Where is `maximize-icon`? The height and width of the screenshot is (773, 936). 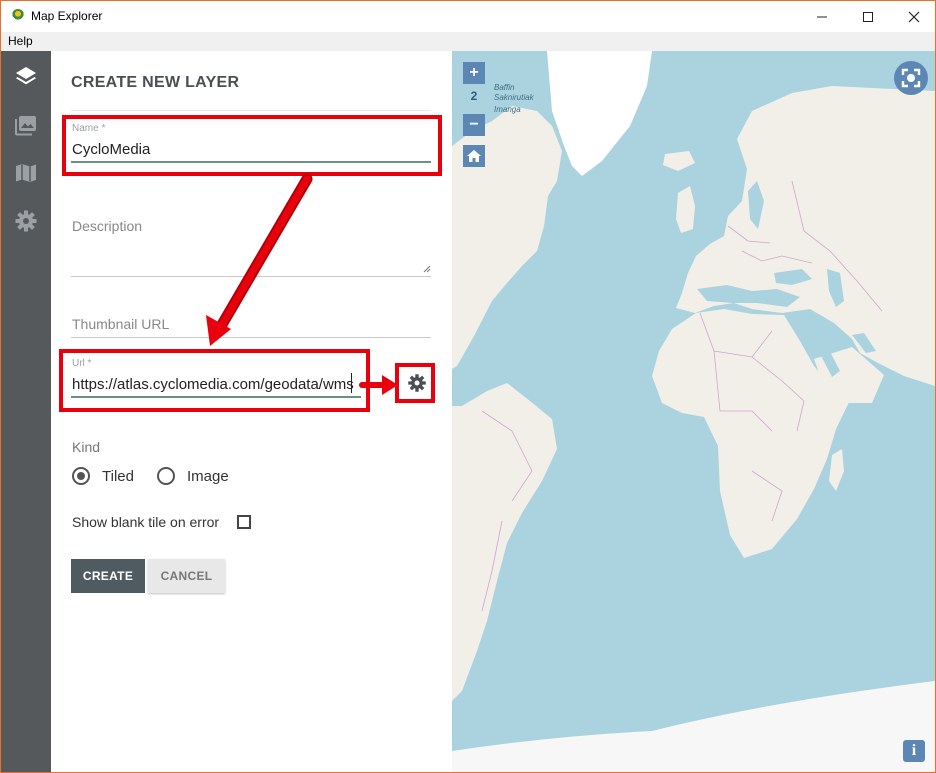 maximize-icon is located at coordinates (868, 16).